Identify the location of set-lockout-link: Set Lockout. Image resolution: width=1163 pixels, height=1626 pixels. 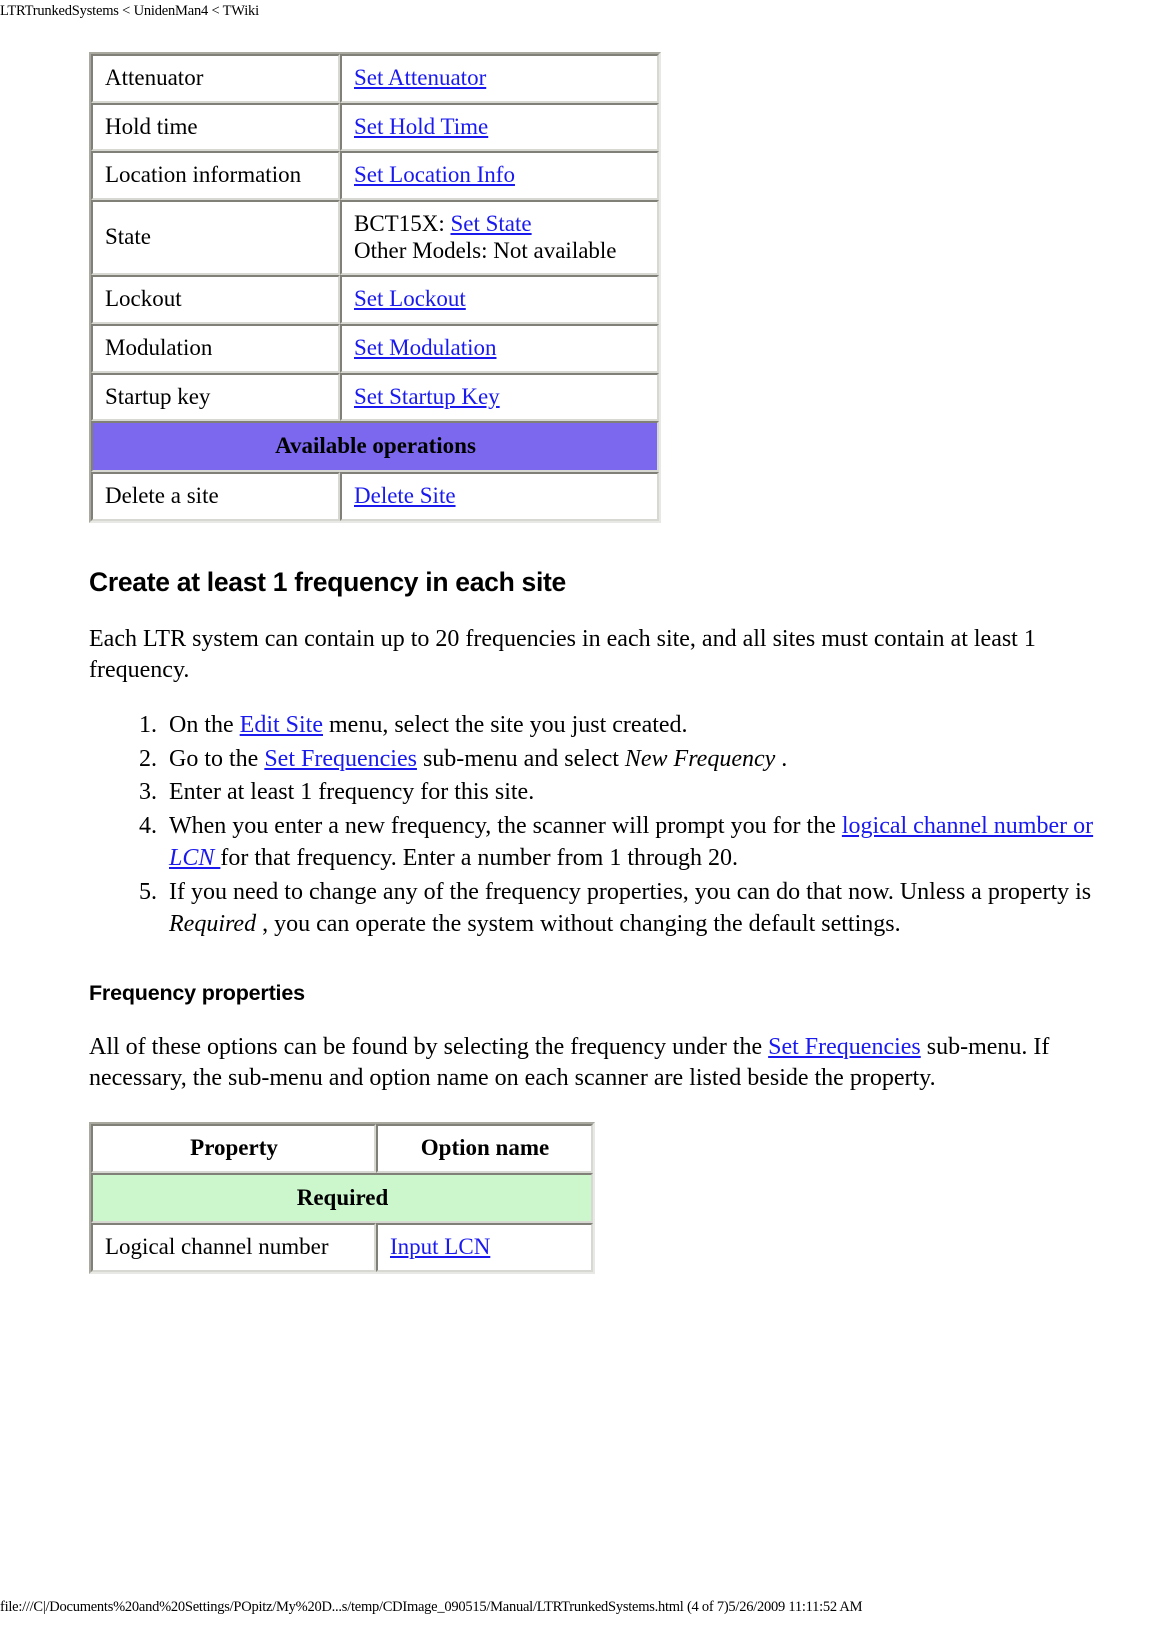
(410, 298).